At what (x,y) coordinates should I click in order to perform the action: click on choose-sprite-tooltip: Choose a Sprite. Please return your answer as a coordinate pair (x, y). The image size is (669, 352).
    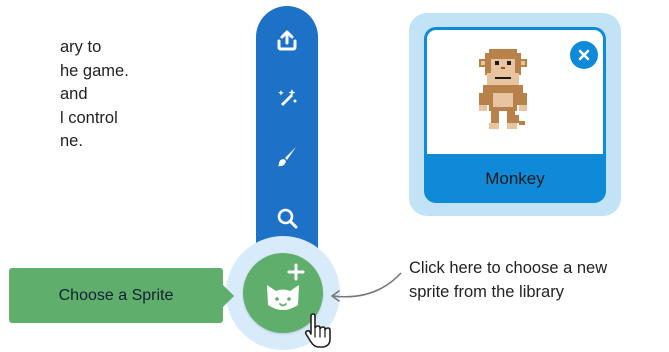
    Looking at the image, I should click on (121, 295).